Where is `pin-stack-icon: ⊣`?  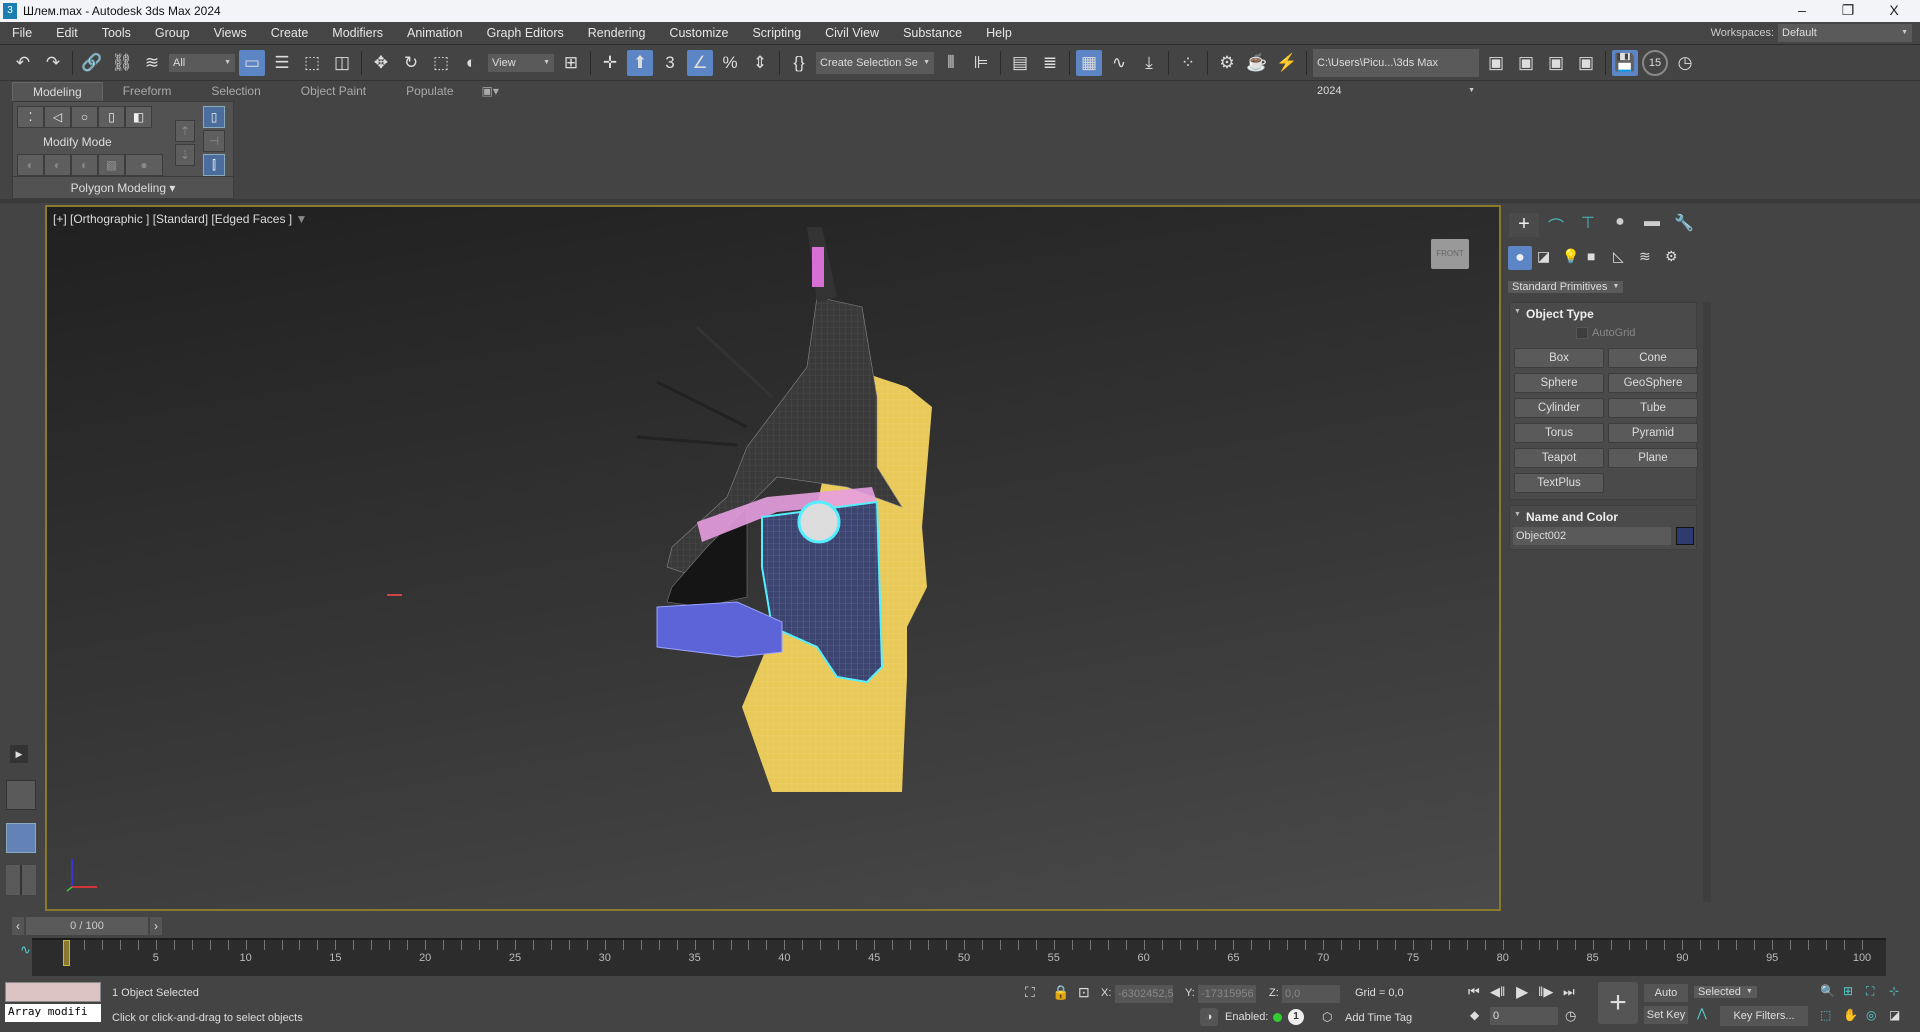 pin-stack-icon: ⊣ is located at coordinates (214, 141).